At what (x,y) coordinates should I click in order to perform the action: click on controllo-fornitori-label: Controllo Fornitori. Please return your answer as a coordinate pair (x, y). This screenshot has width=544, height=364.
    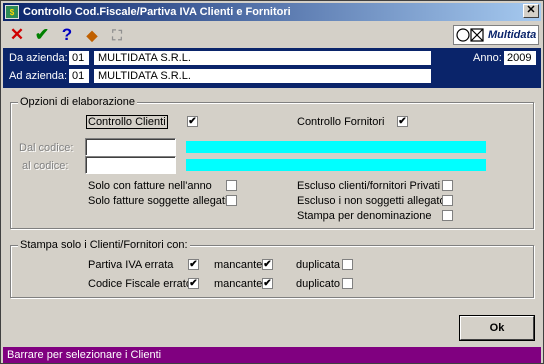
    Looking at the image, I should click on (341, 122).